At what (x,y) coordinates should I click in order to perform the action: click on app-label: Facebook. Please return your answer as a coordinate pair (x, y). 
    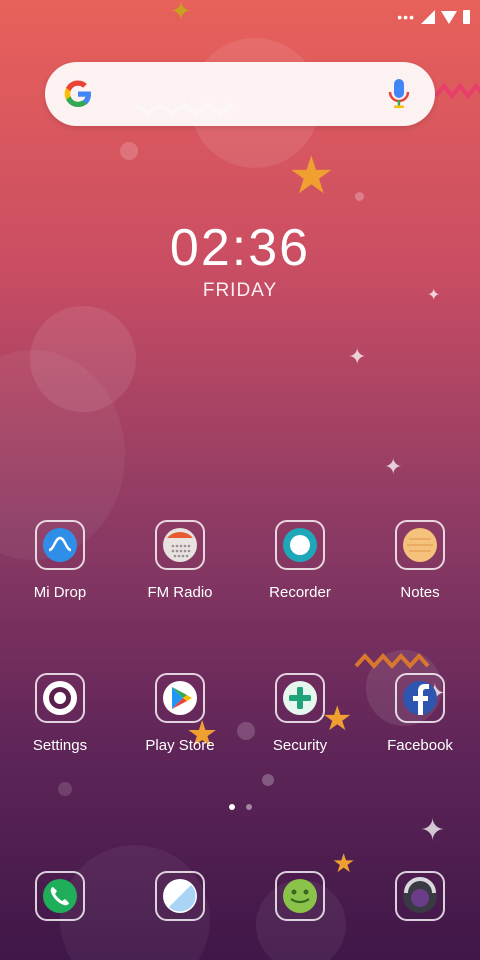
    Looking at the image, I should click on (420, 745).